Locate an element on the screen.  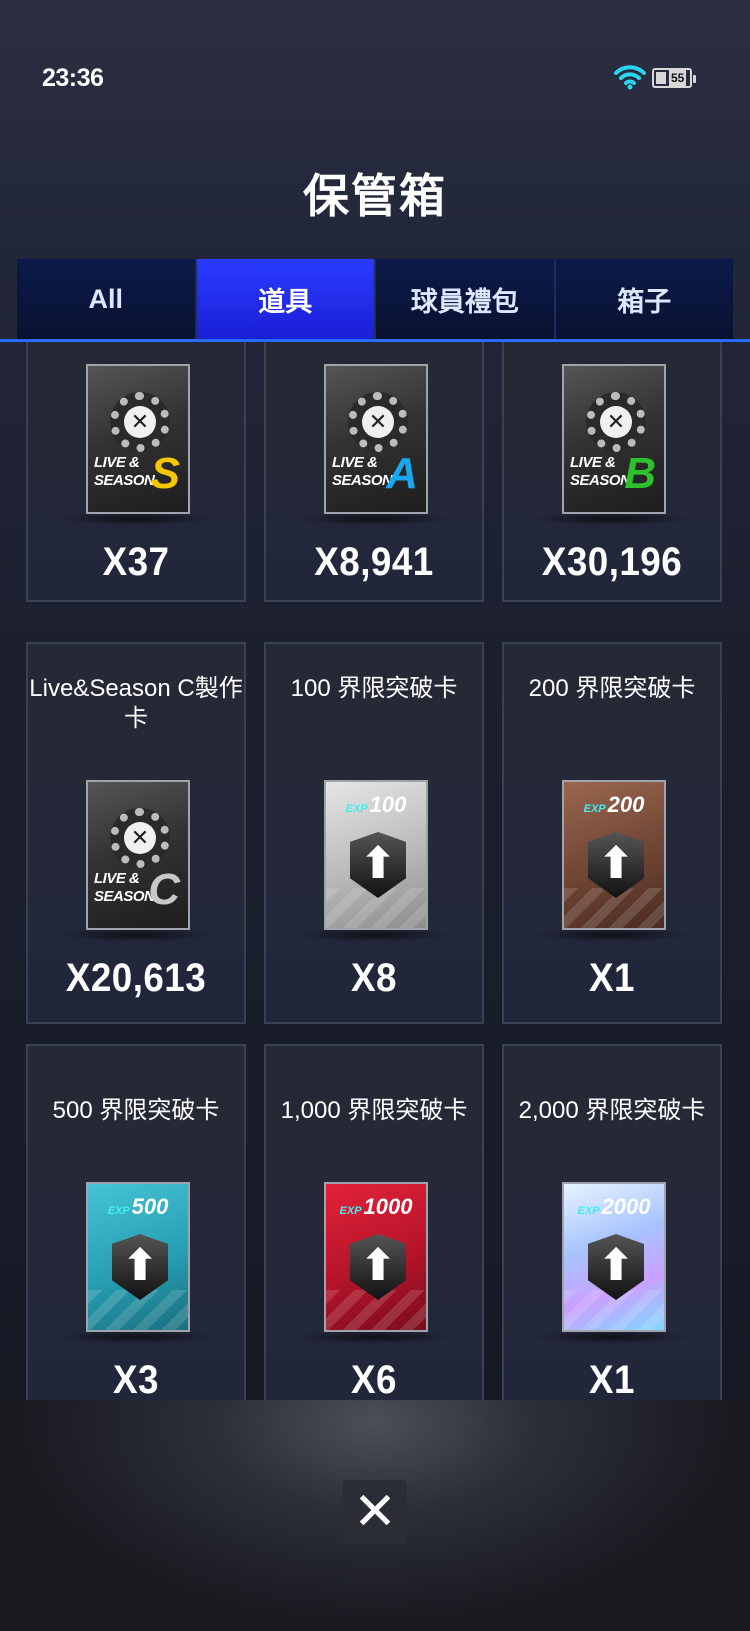
card-exp-value: EXP1000 is located at coordinates (376, 1207).